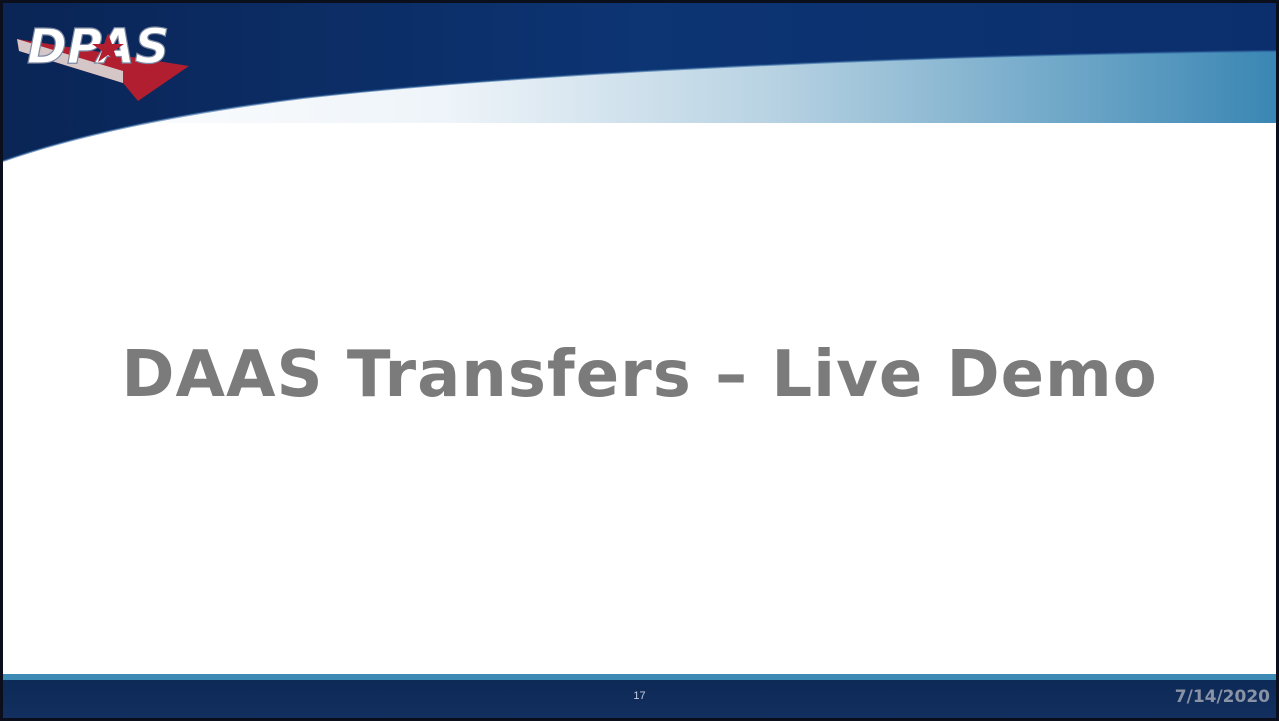  Describe the element at coordinates (639, 696) in the screenshot. I see `page-number: 17` at that location.